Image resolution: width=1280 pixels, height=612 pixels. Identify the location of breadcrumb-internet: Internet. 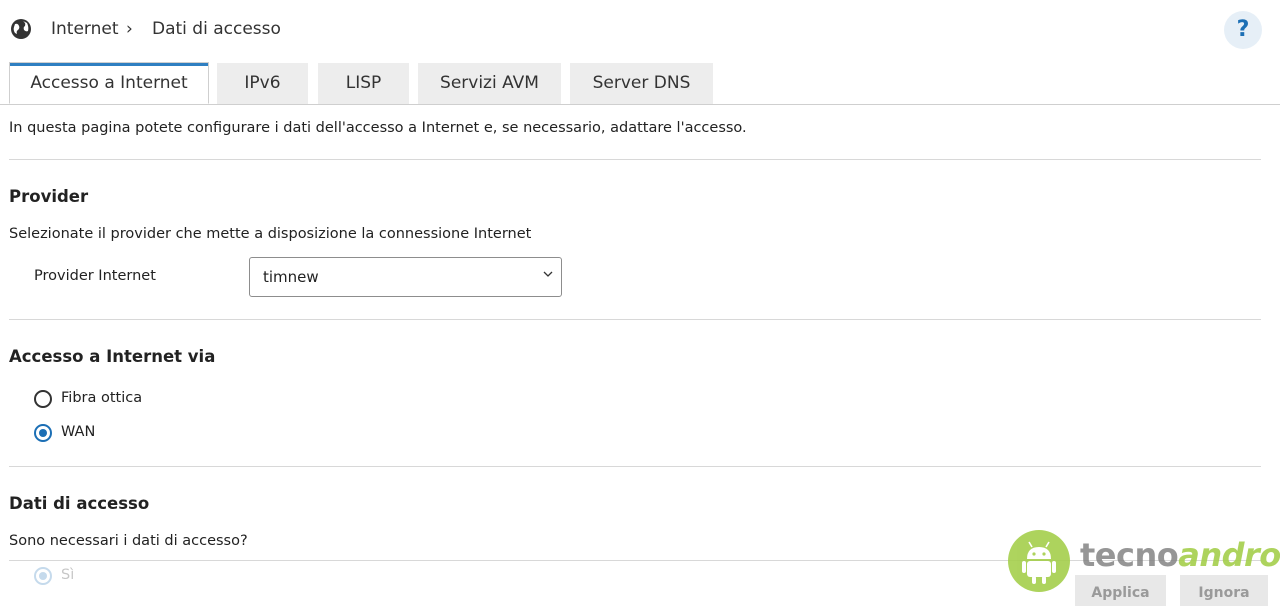
(85, 29).